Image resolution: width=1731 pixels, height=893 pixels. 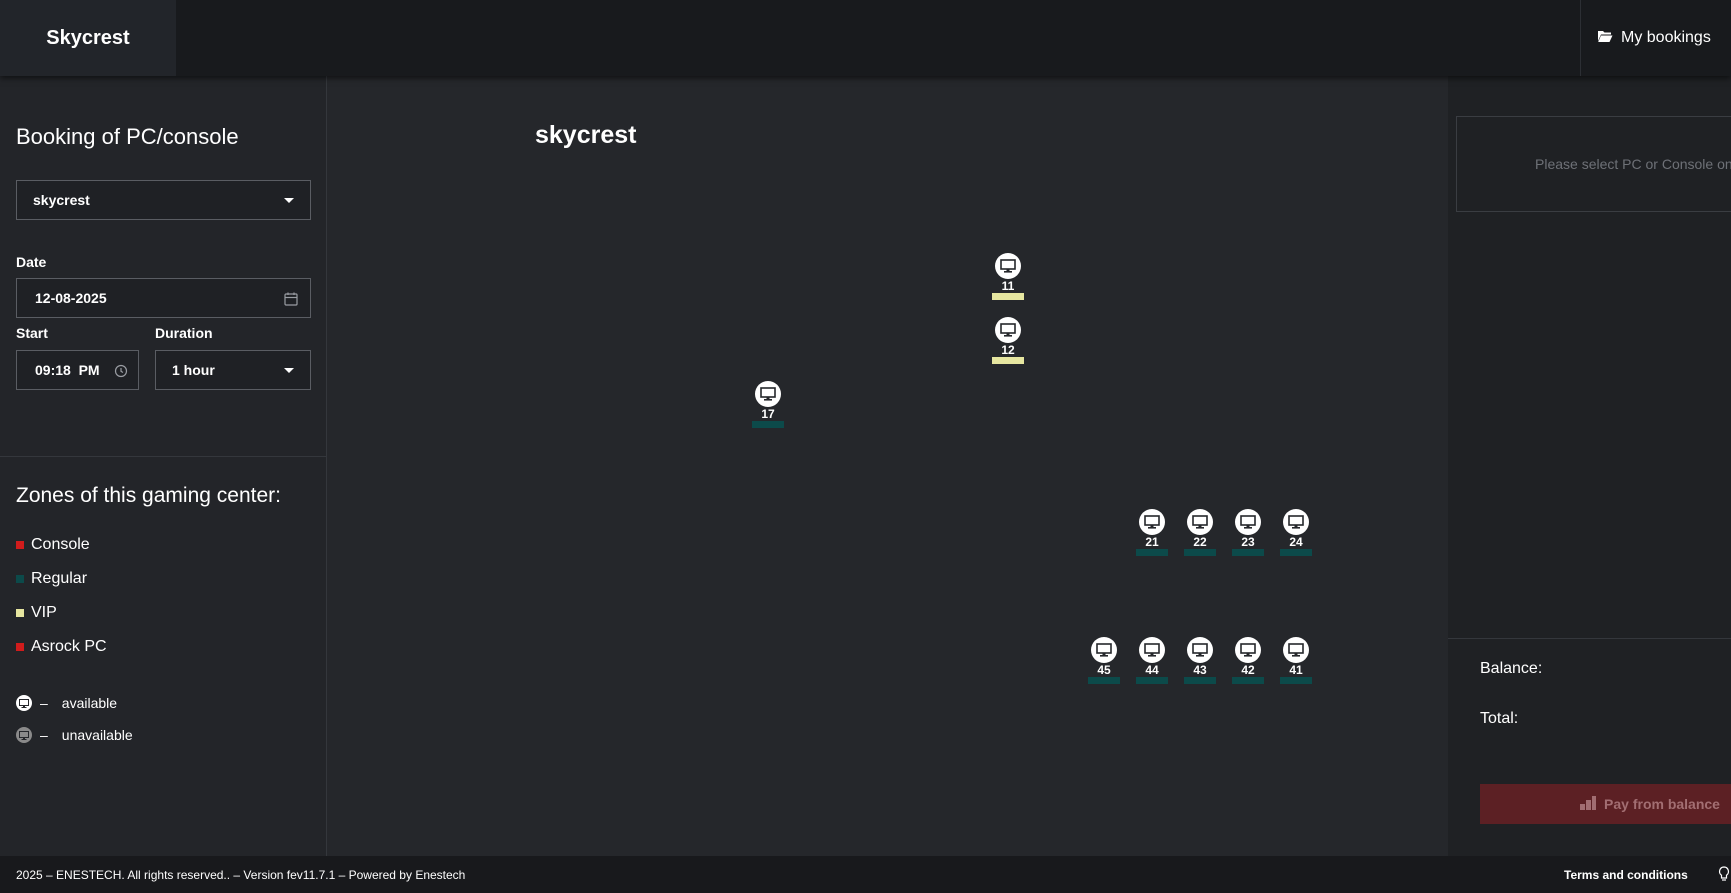 I want to click on zone-label: VIP, so click(x=44, y=612).